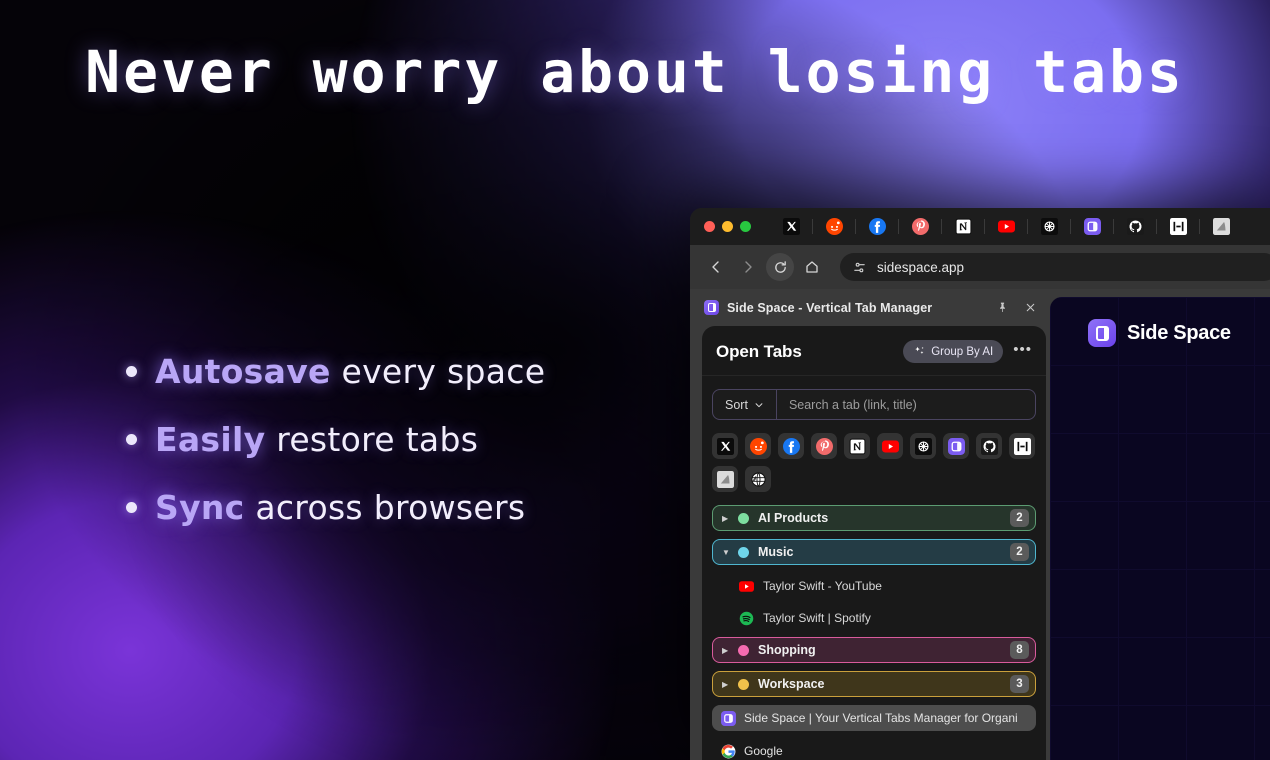 This screenshot has height=760, width=1270. Describe the element at coordinates (1221, 226) in the screenshot. I see `browser-tab-generic-gray` at that location.